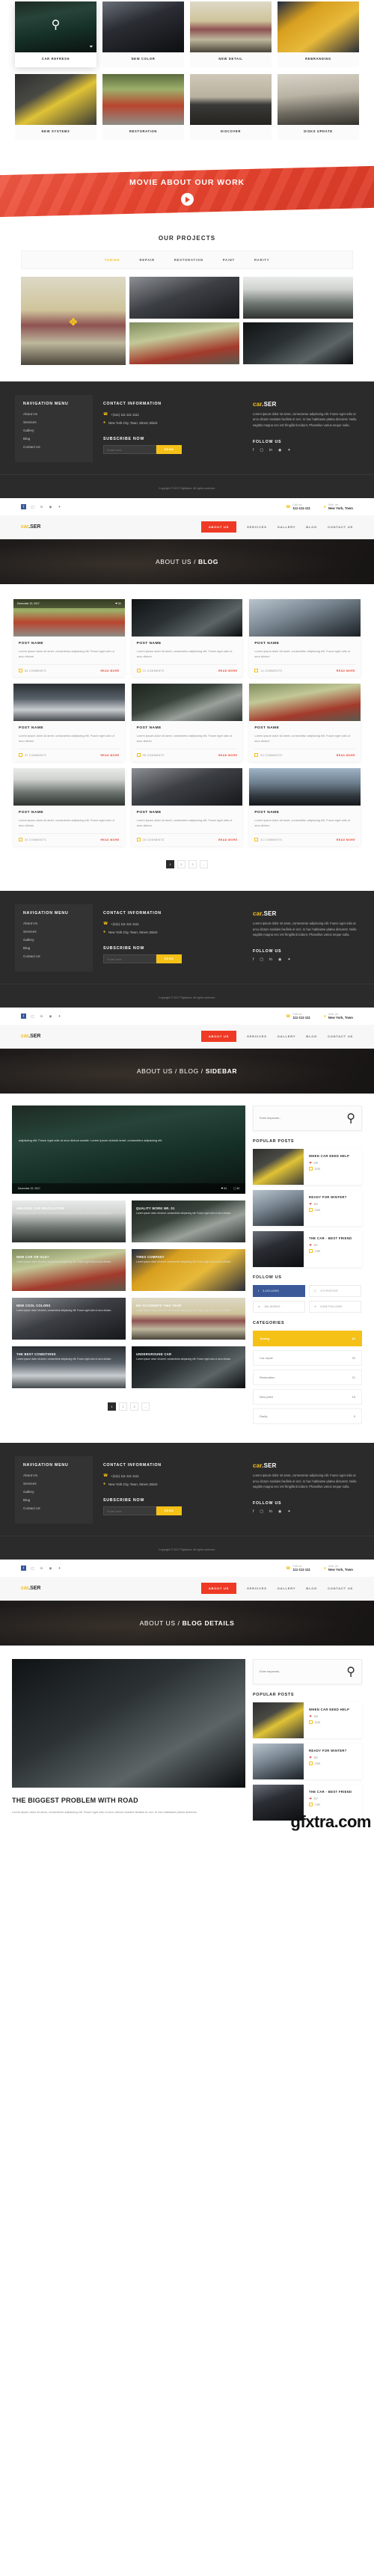 The height and width of the screenshot is (2576, 374). What do you see at coordinates (306, 404) in the screenshot?
I see `footer-logo: car.SER` at bounding box center [306, 404].